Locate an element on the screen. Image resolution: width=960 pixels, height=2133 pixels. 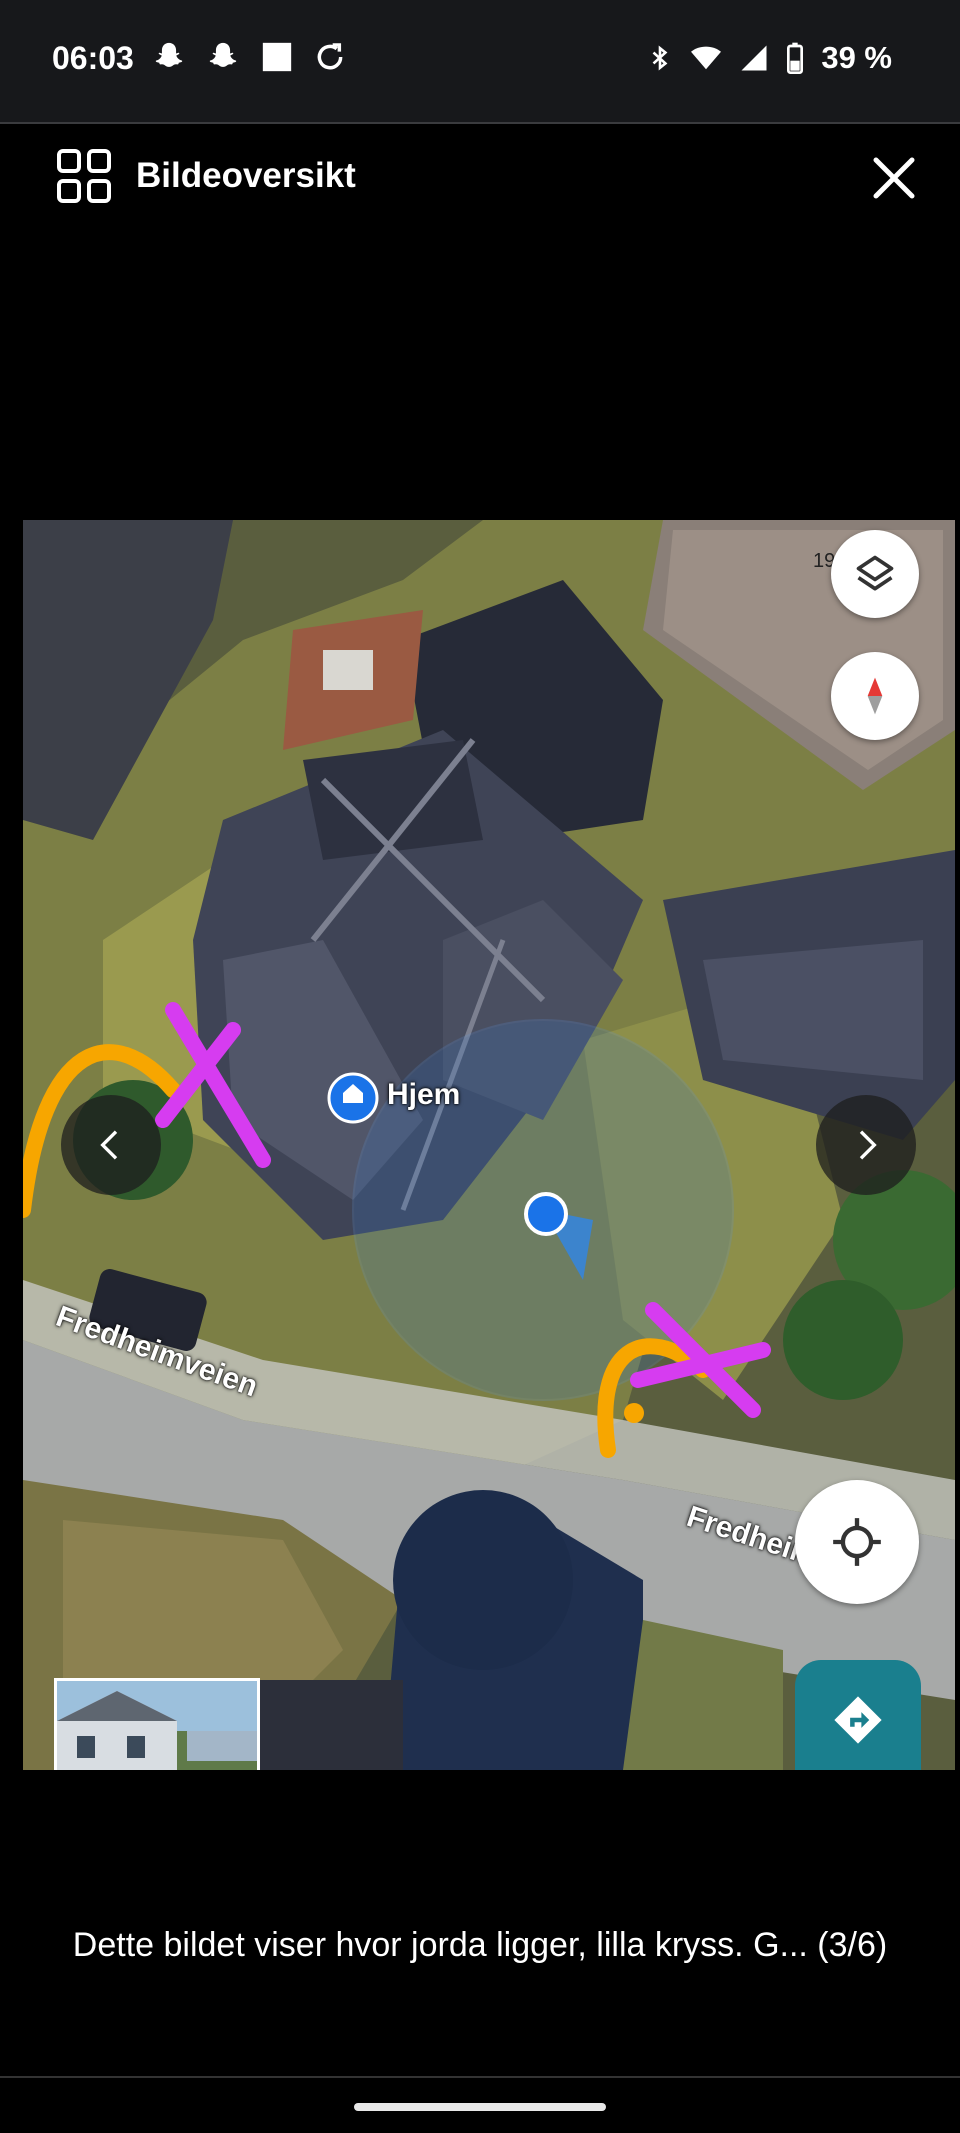
sync-icon is located at coordinates (330, 56).